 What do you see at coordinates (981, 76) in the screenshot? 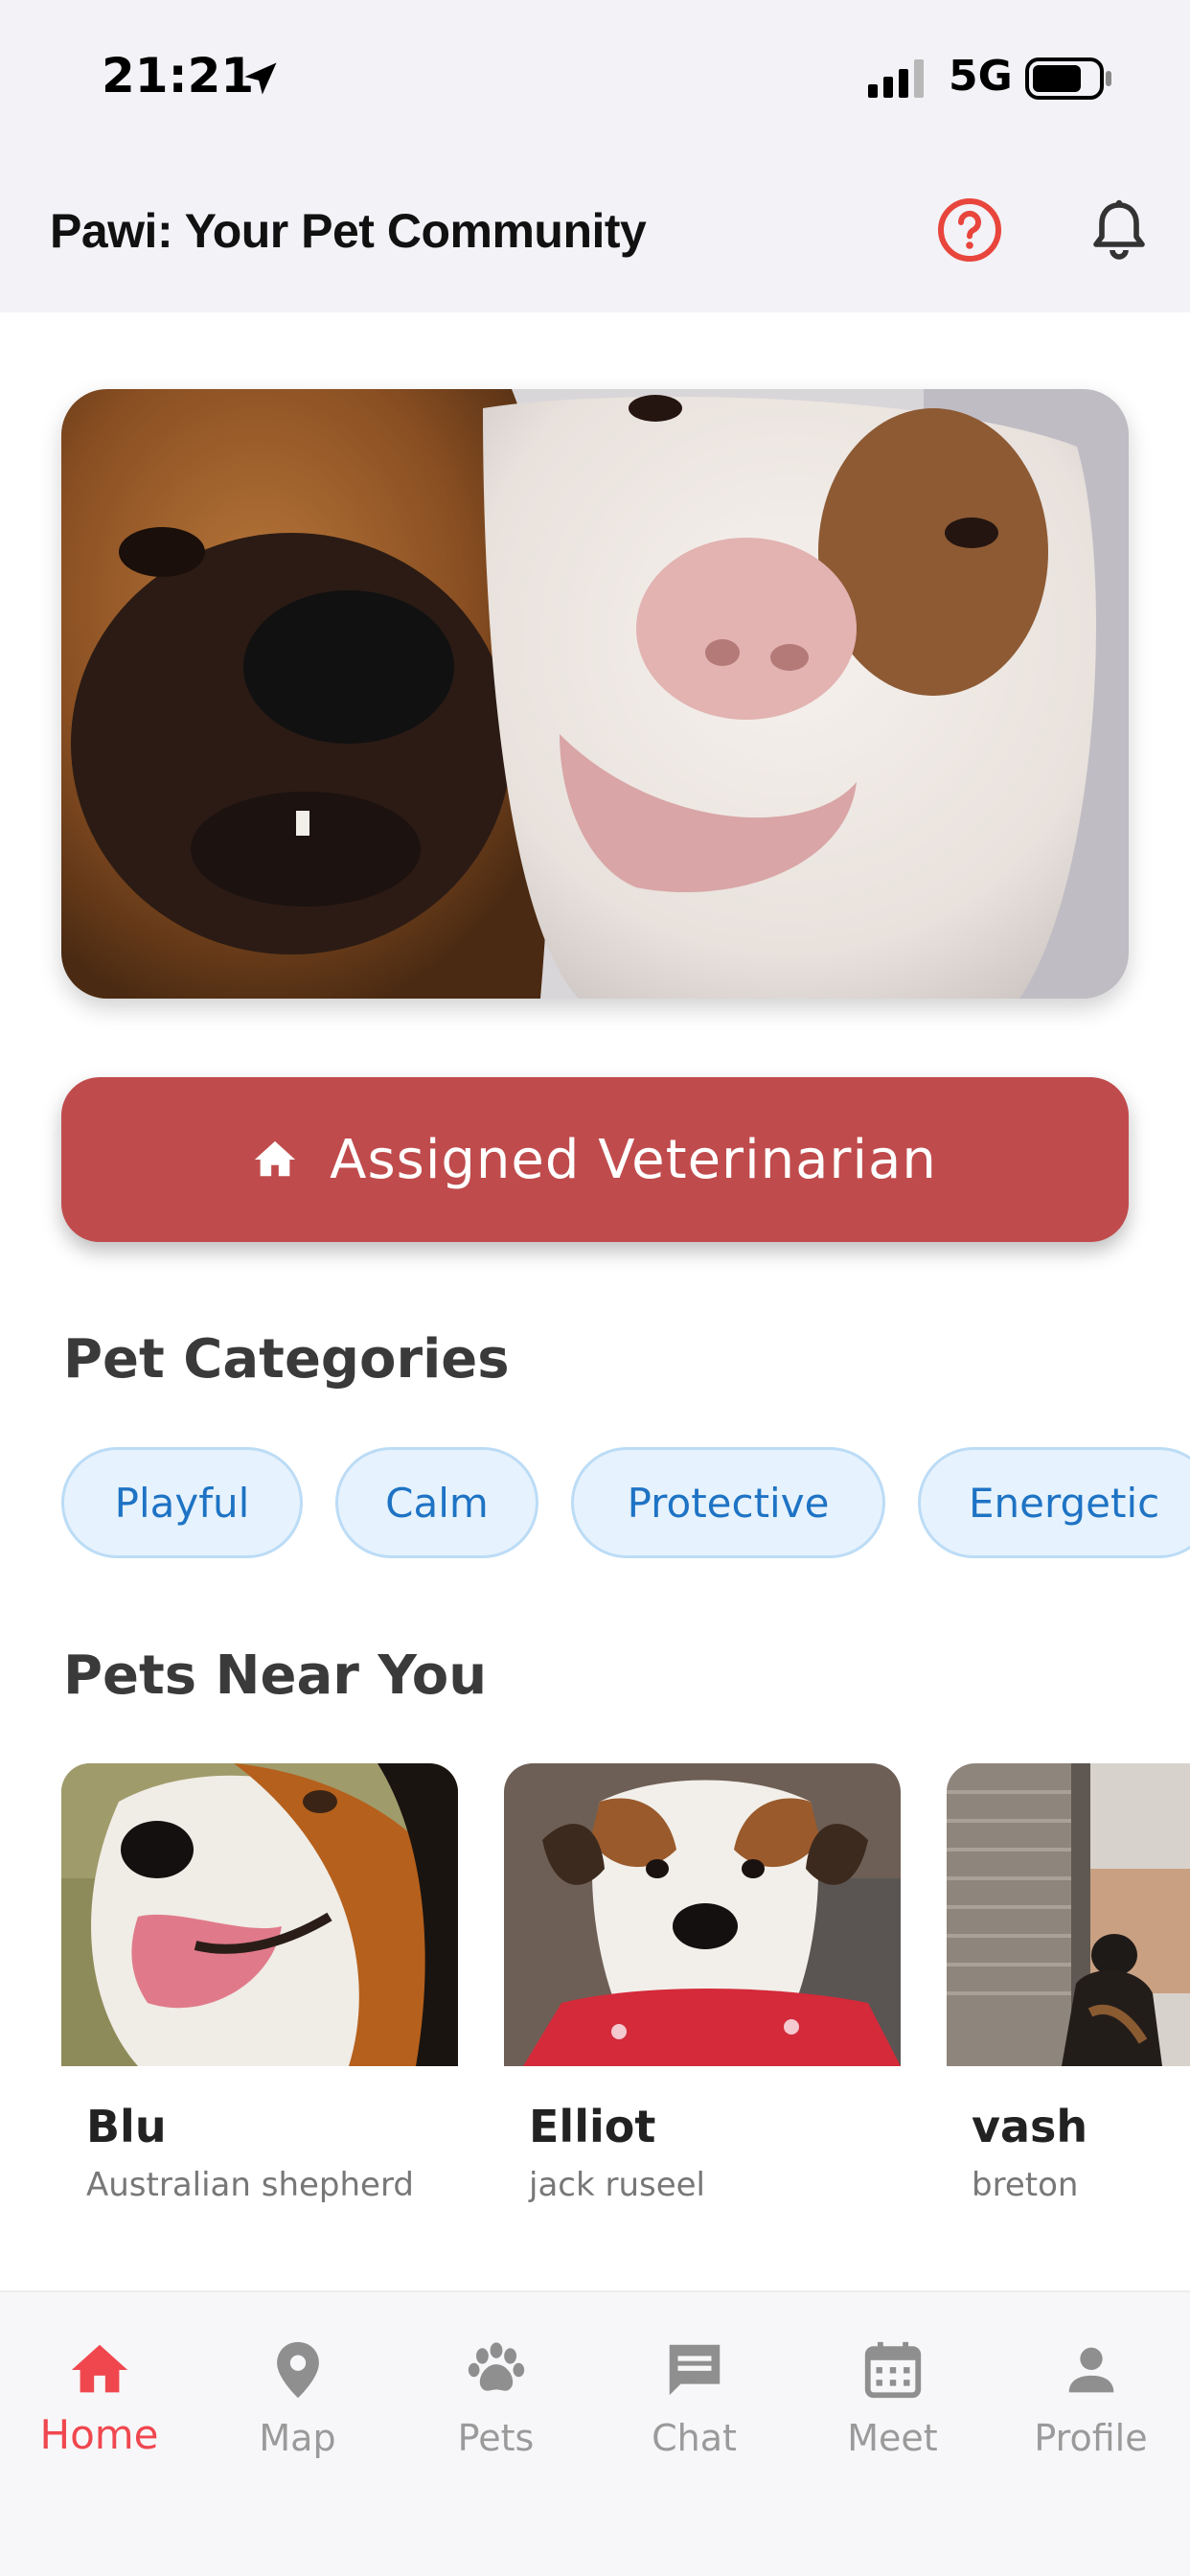
I see `network-type: 5G` at bounding box center [981, 76].